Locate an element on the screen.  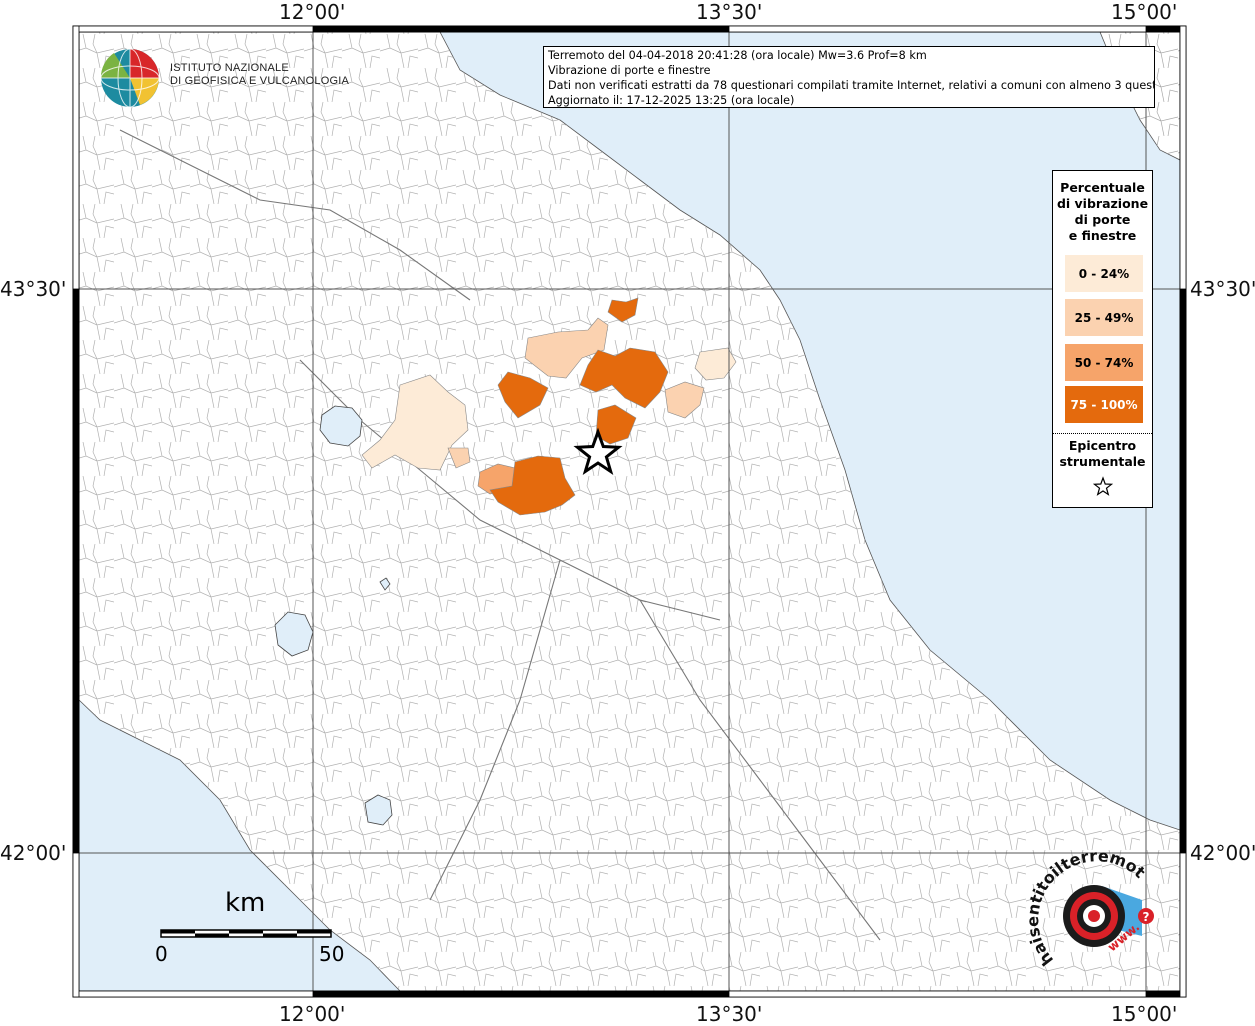
lon-label-bottom-2: 13°30' is located at coordinates (729, 1014).